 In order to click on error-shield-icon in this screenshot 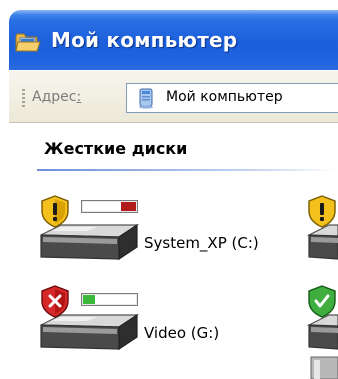, I will do `click(55, 301)`.